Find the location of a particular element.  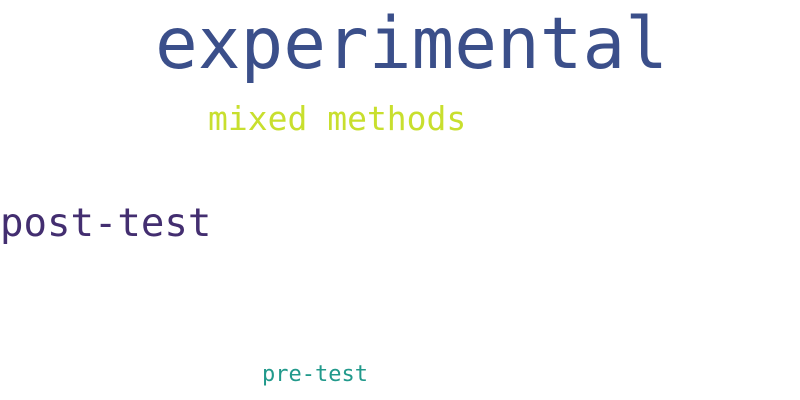

word-mixed-methods: mixed methods is located at coordinates (337, 118).